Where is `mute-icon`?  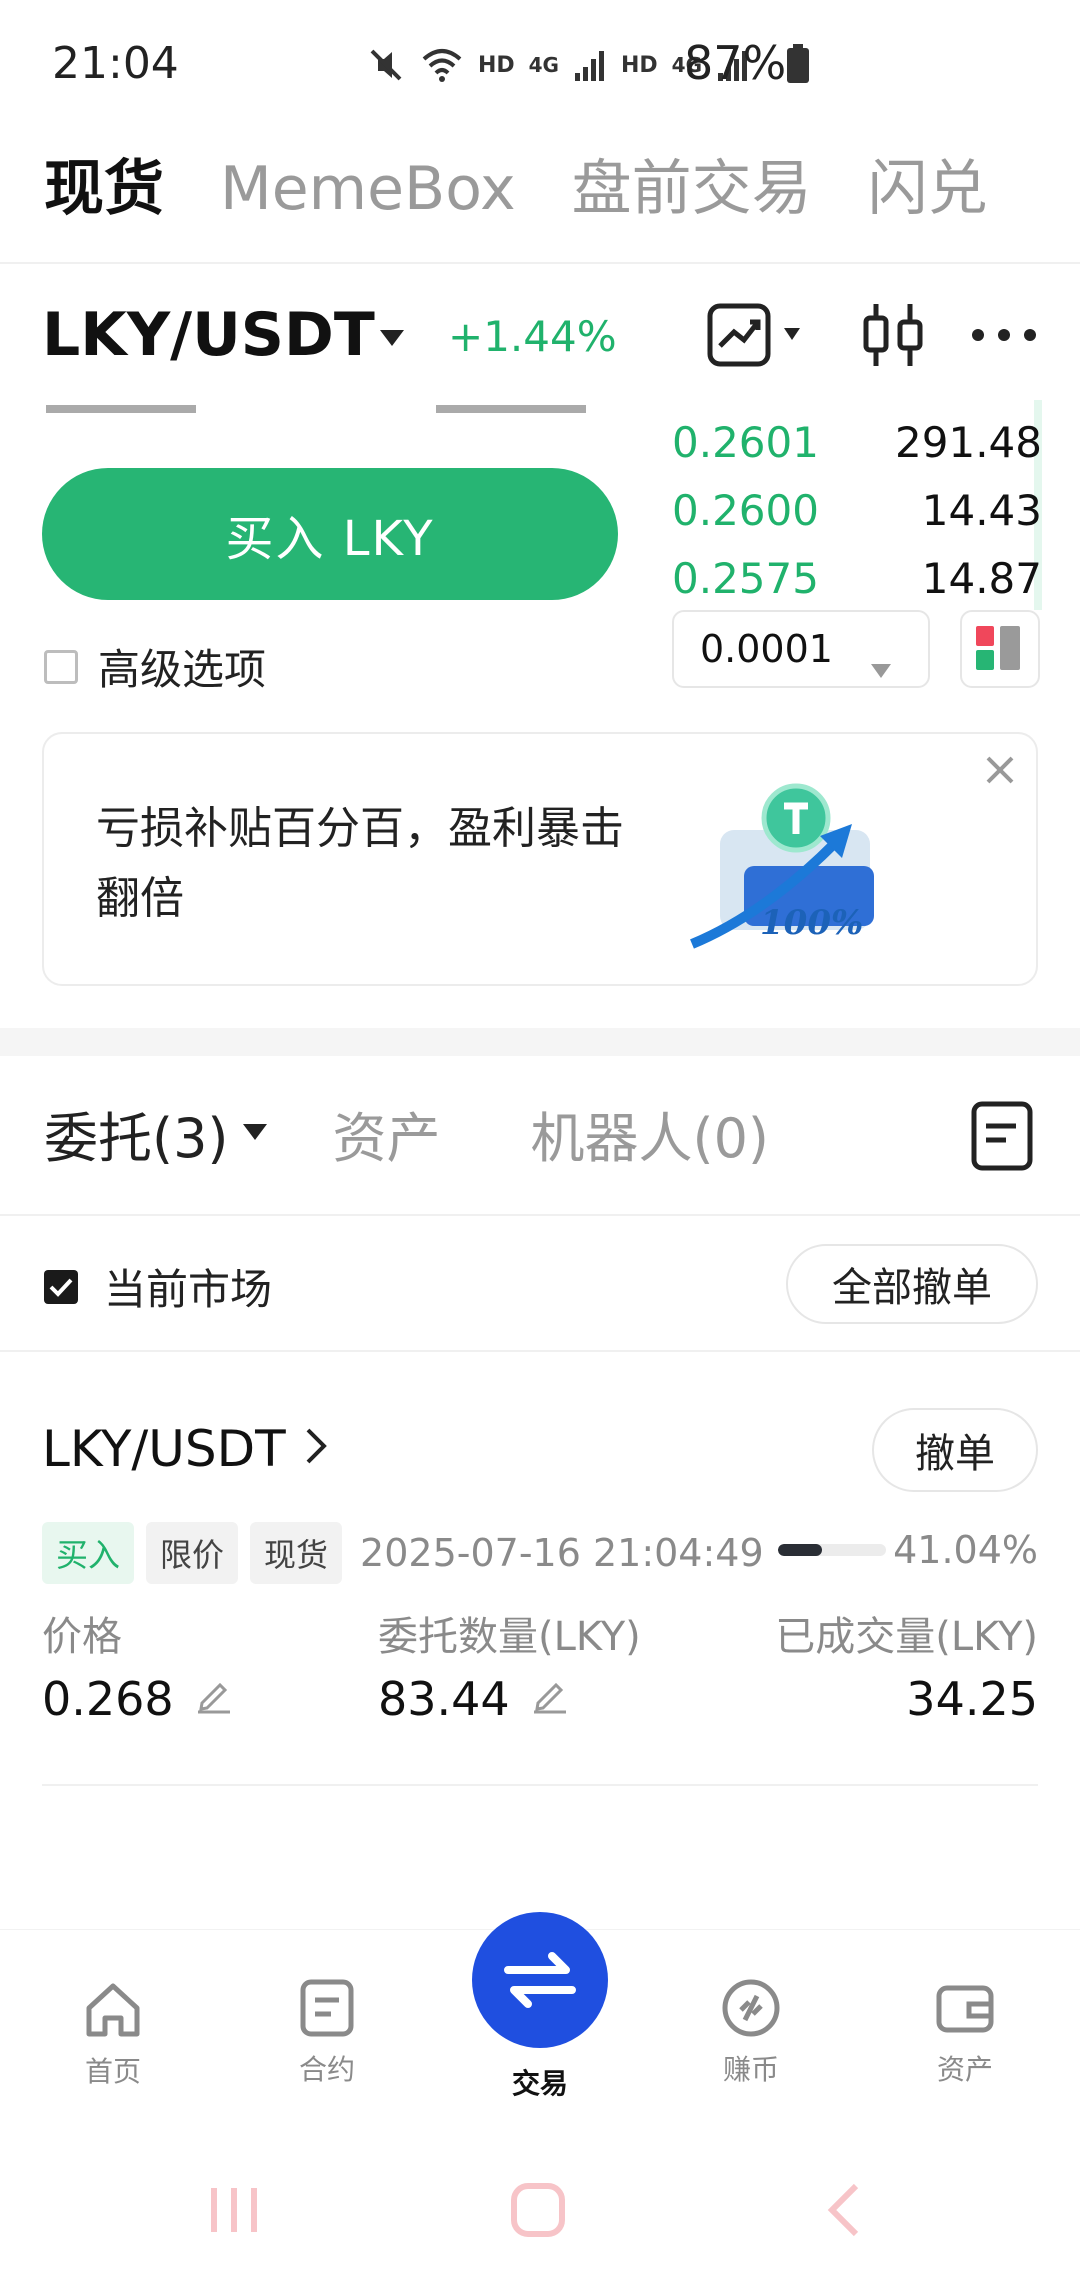 mute-icon is located at coordinates (386, 65).